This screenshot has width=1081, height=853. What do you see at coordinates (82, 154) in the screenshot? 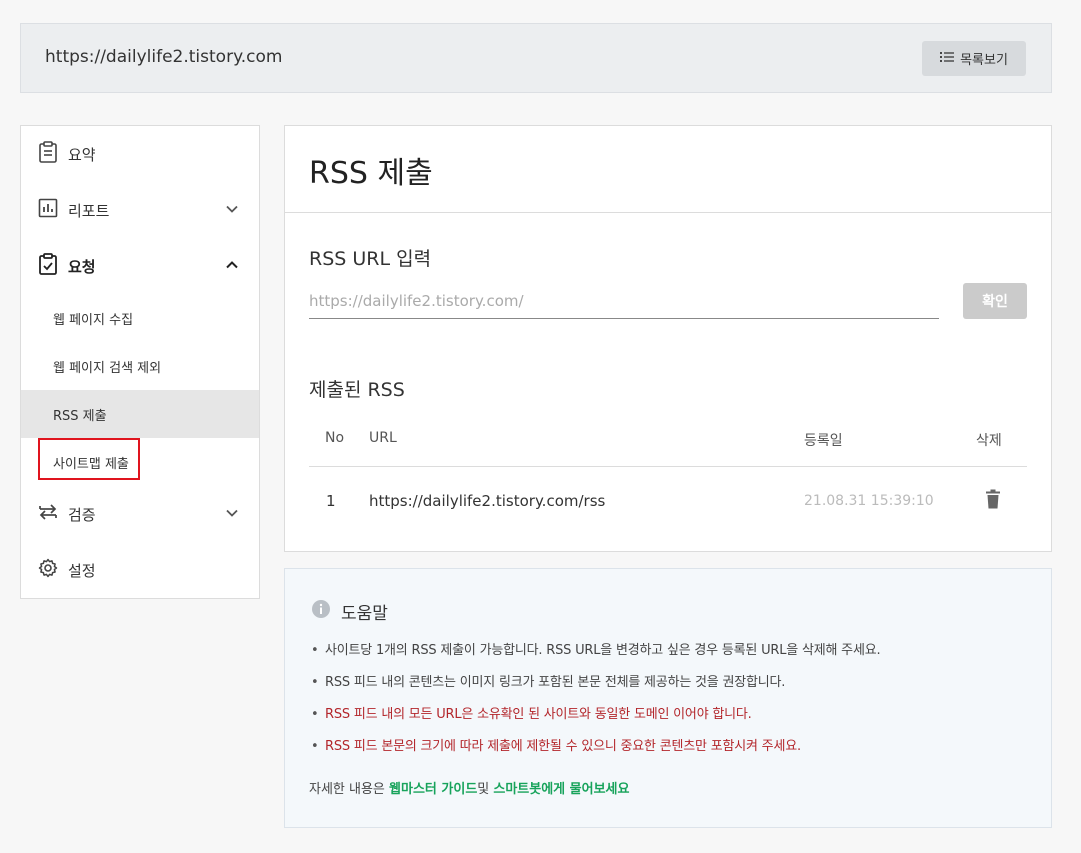
I see `sidebar-item-label: 요약` at bounding box center [82, 154].